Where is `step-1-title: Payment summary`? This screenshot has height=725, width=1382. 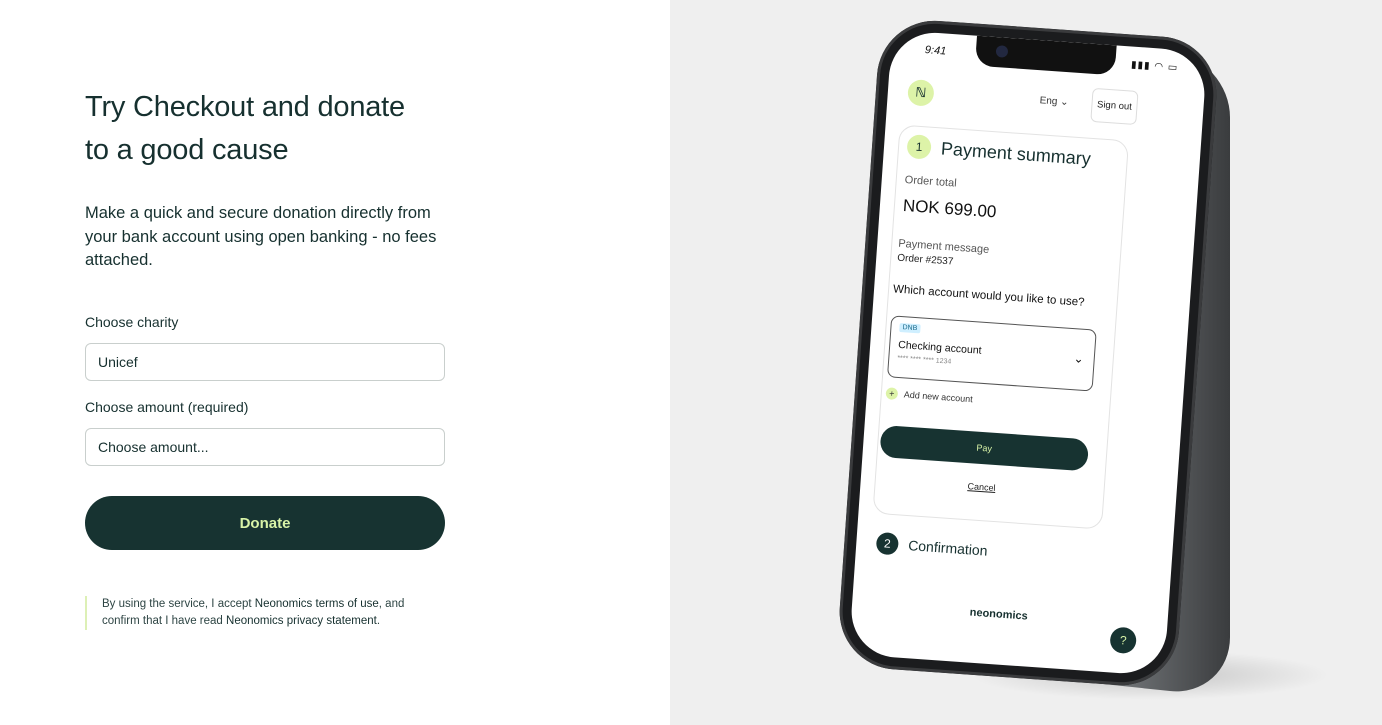
step-1-title: Payment summary is located at coordinates (1016, 153).